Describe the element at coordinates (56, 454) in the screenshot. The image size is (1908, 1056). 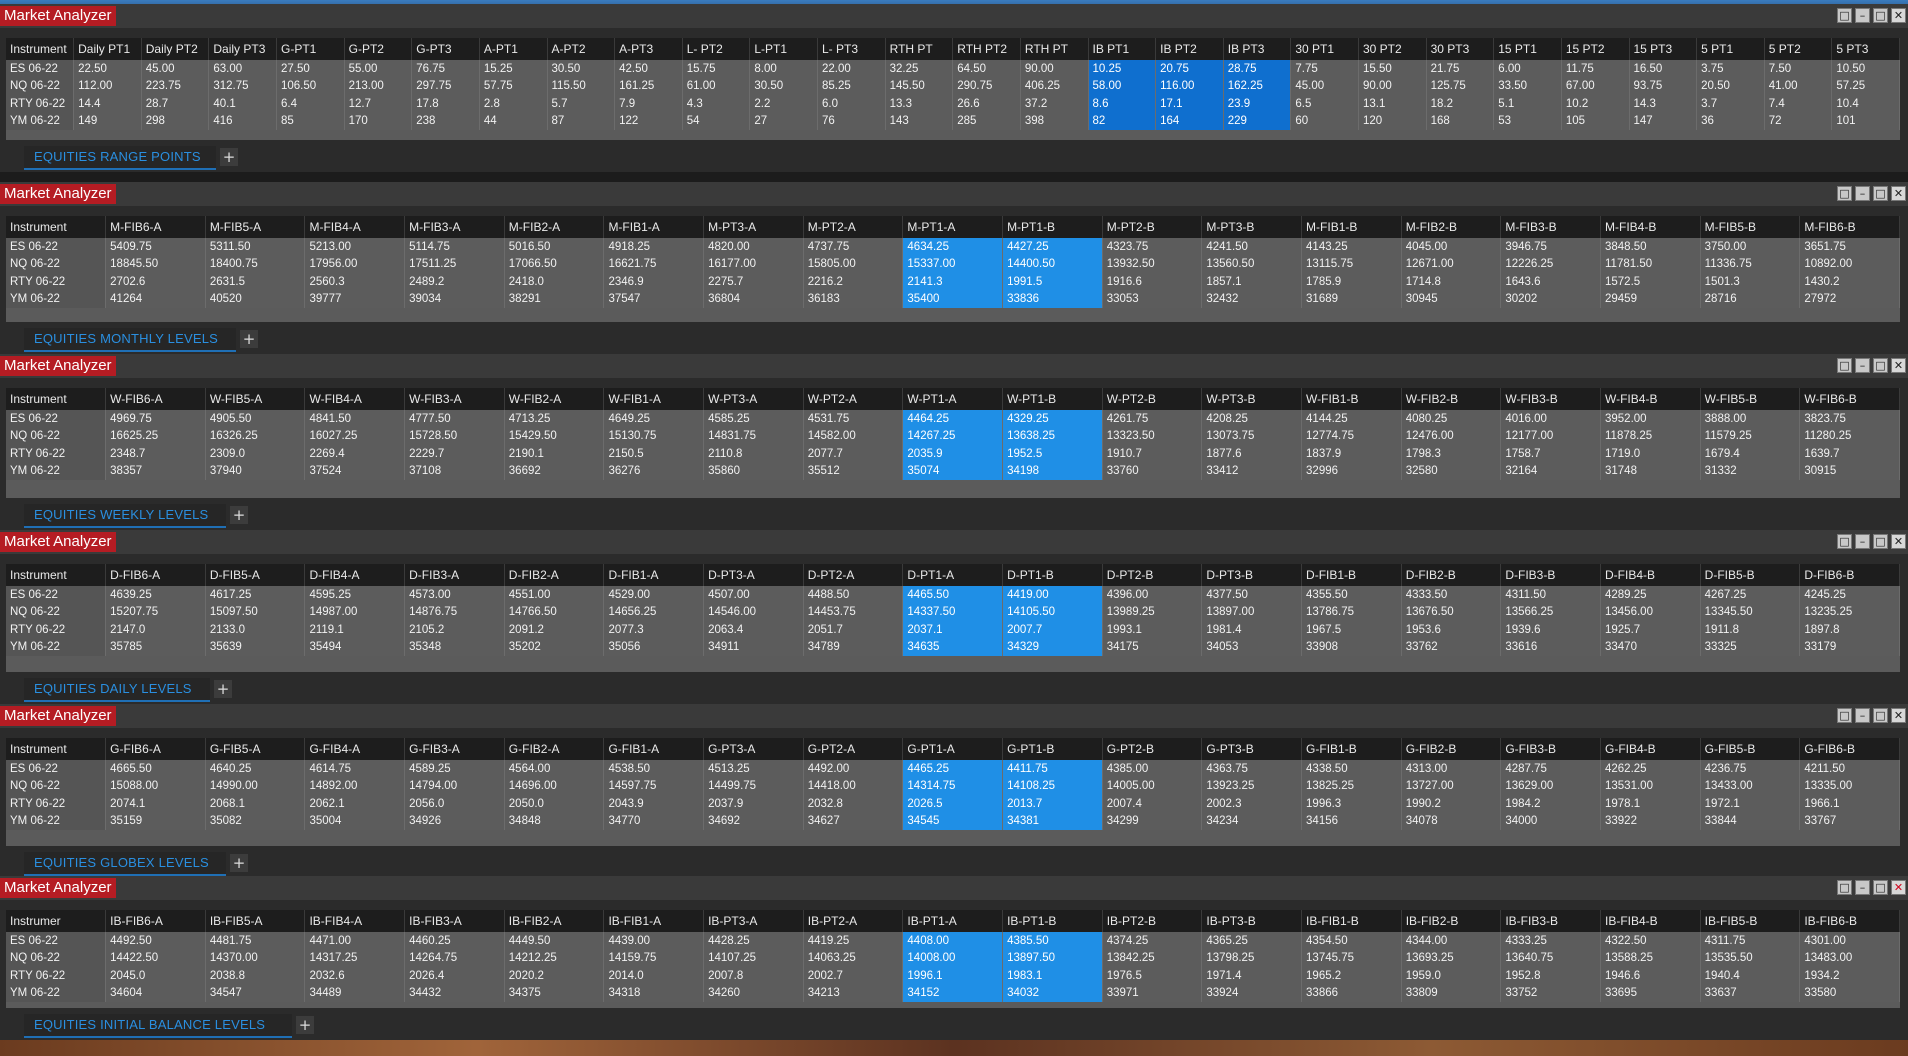
I see `instrument-cell: RTY 06-22` at that location.